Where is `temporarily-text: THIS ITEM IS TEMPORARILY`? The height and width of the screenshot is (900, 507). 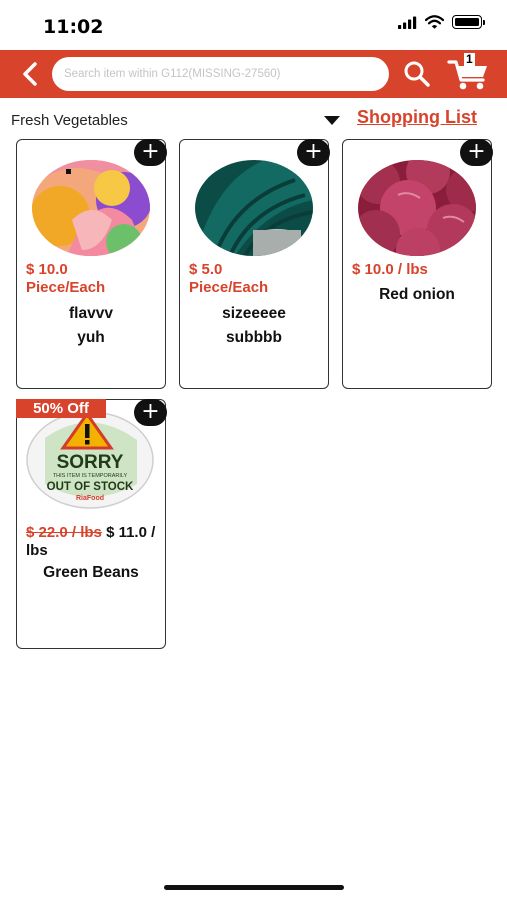 temporarily-text: THIS ITEM IS TEMPORARILY is located at coordinates (90, 476).